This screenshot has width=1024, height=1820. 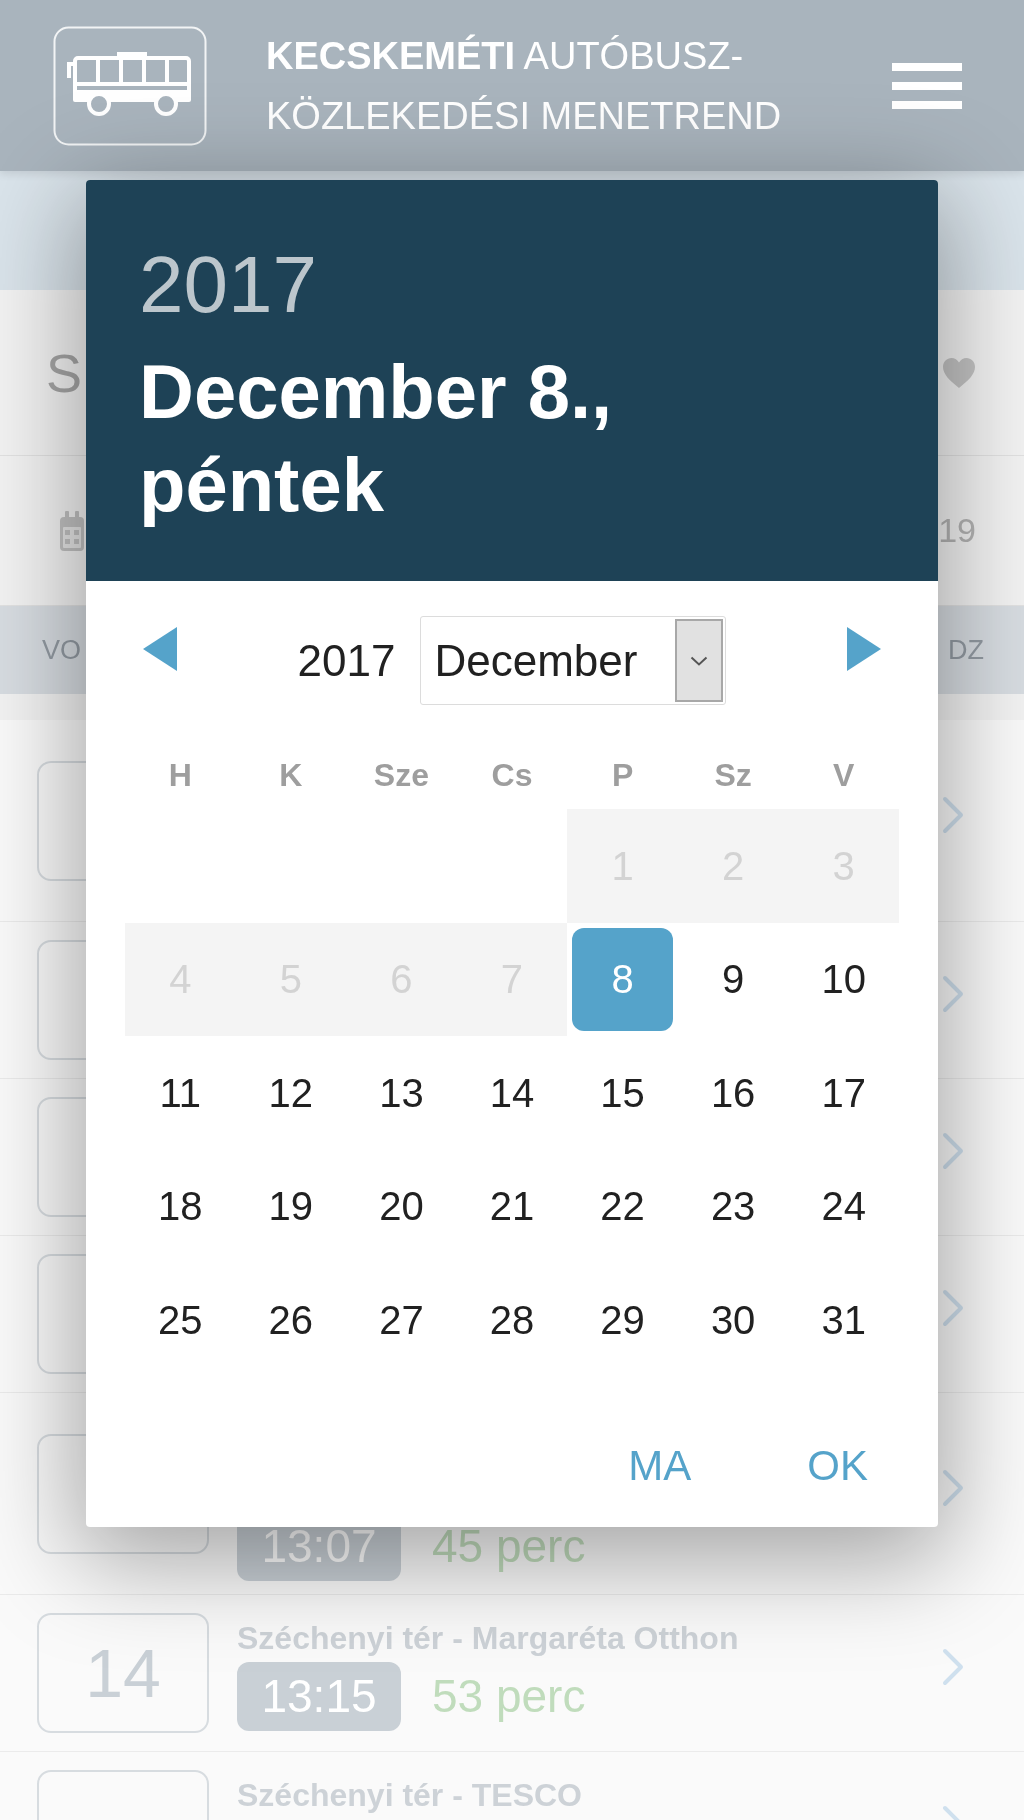 What do you see at coordinates (622, 1320) in the screenshot?
I see `calendar-day: 29` at bounding box center [622, 1320].